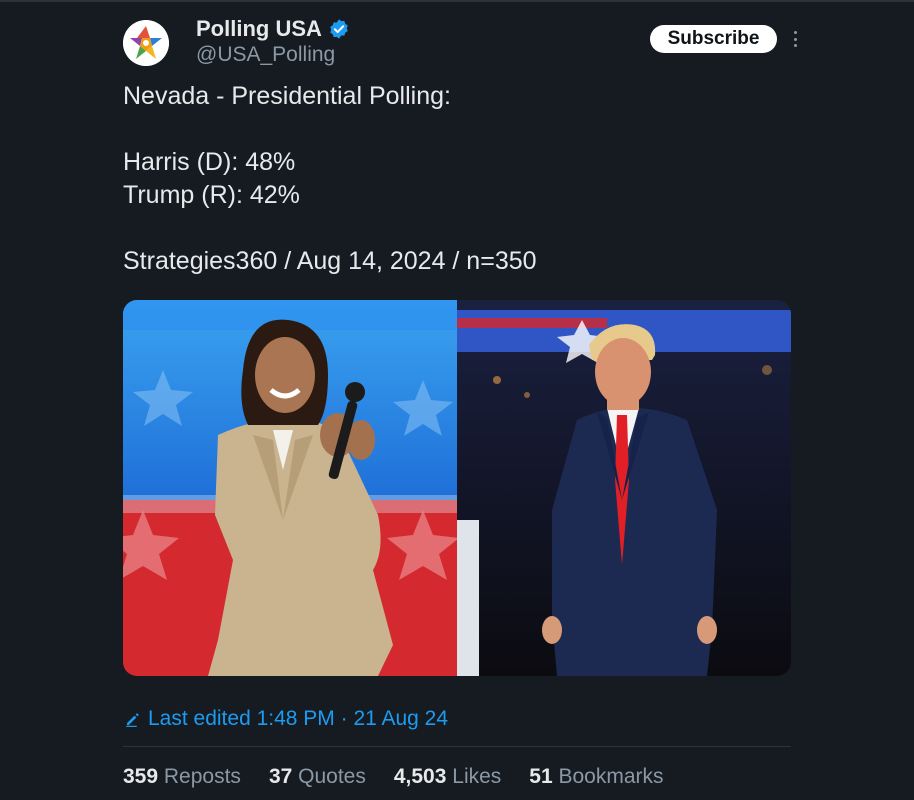  I want to click on stat-label: Likes, so click(477, 776).